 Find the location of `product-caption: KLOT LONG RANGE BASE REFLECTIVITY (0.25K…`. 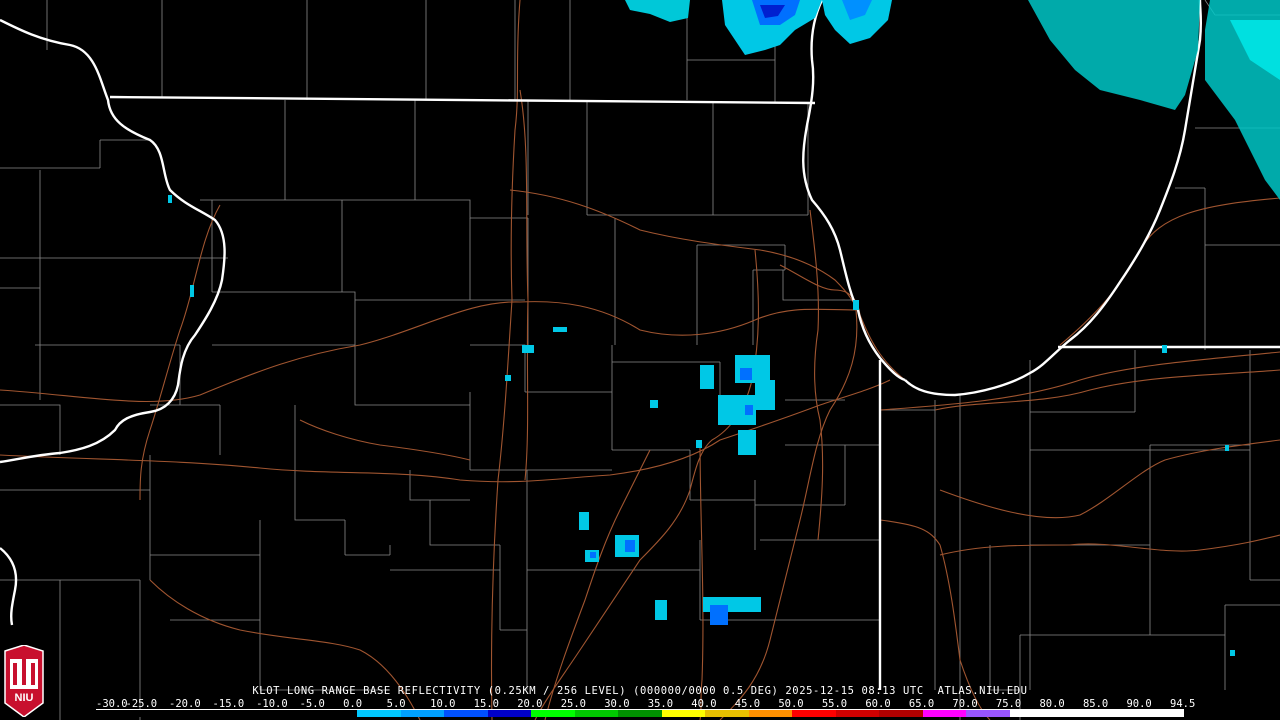

product-caption: KLOT LONG RANGE BASE REFLECTIVITY (0.25K… is located at coordinates (640, 691).